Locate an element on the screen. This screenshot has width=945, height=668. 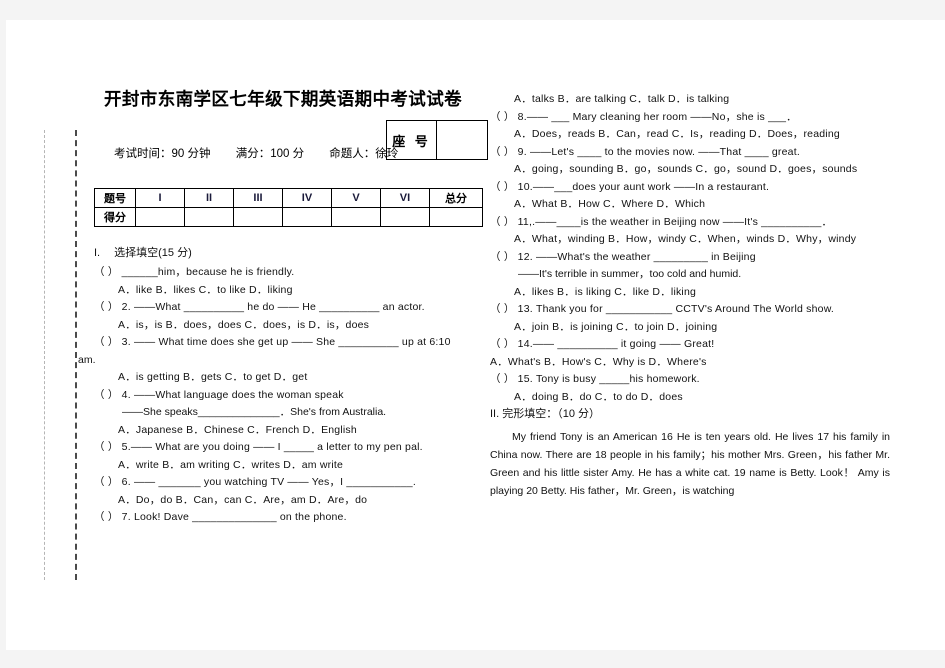
question-8-marker: （ ） is located at coordinates (502, 117).